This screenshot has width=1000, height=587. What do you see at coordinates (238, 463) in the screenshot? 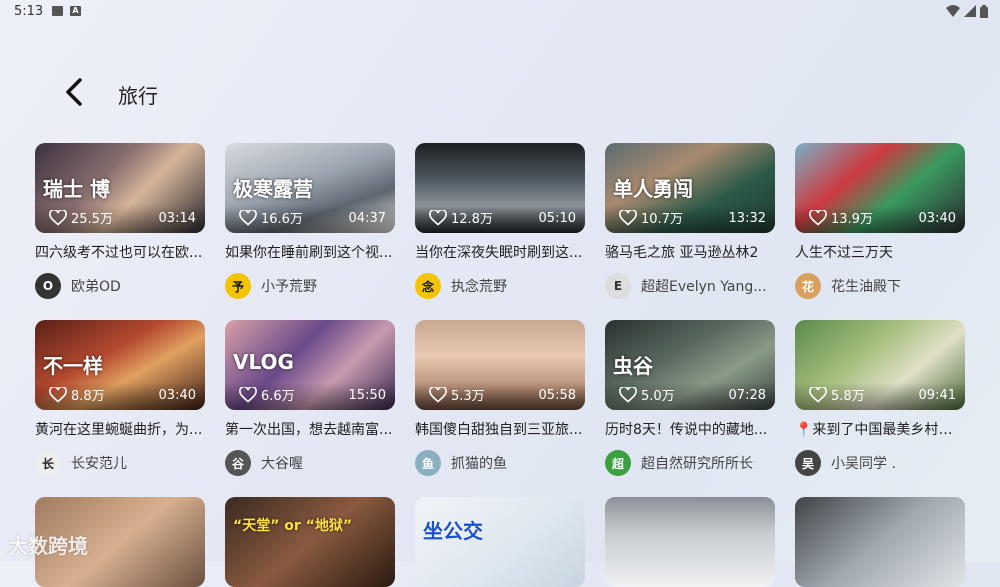
I see `avatar: 谷` at bounding box center [238, 463].